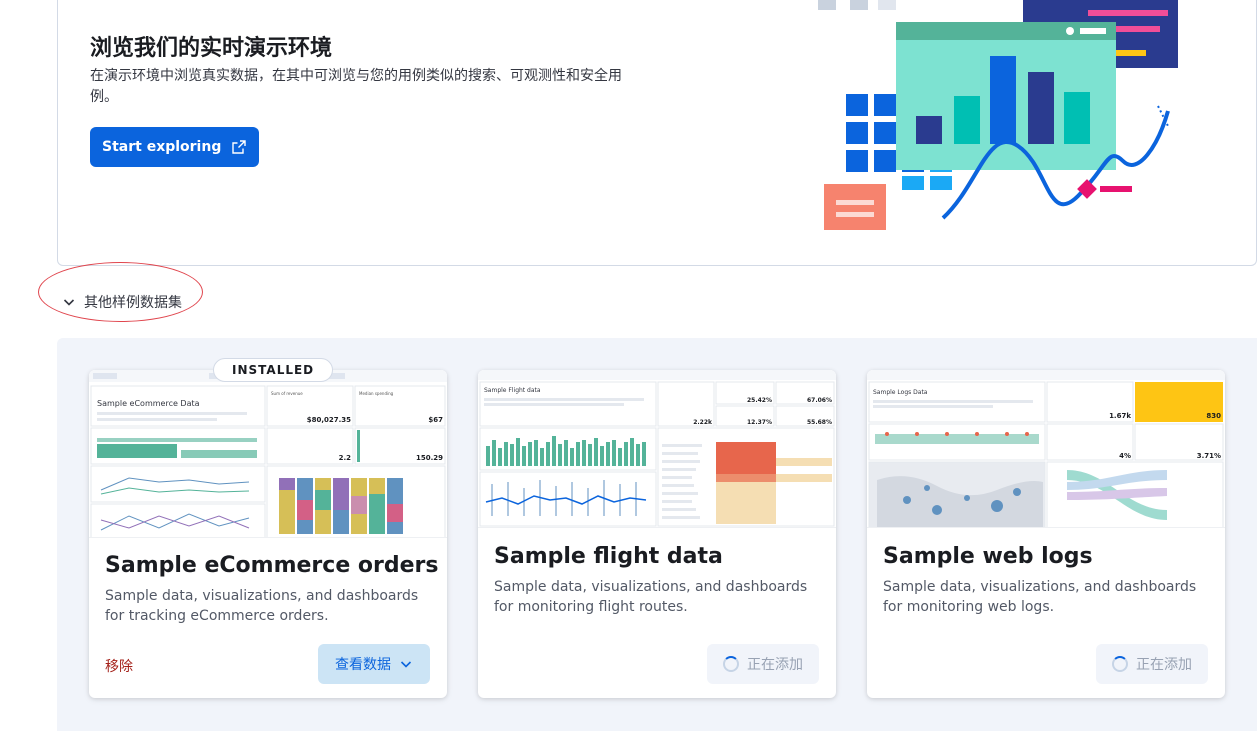 Image resolution: width=1257 pixels, height=731 pixels. What do you see at coordinates (376, 393) in the screenshot?
I see `thumb-median-label: Median spending` at bounding box center [376, 393].